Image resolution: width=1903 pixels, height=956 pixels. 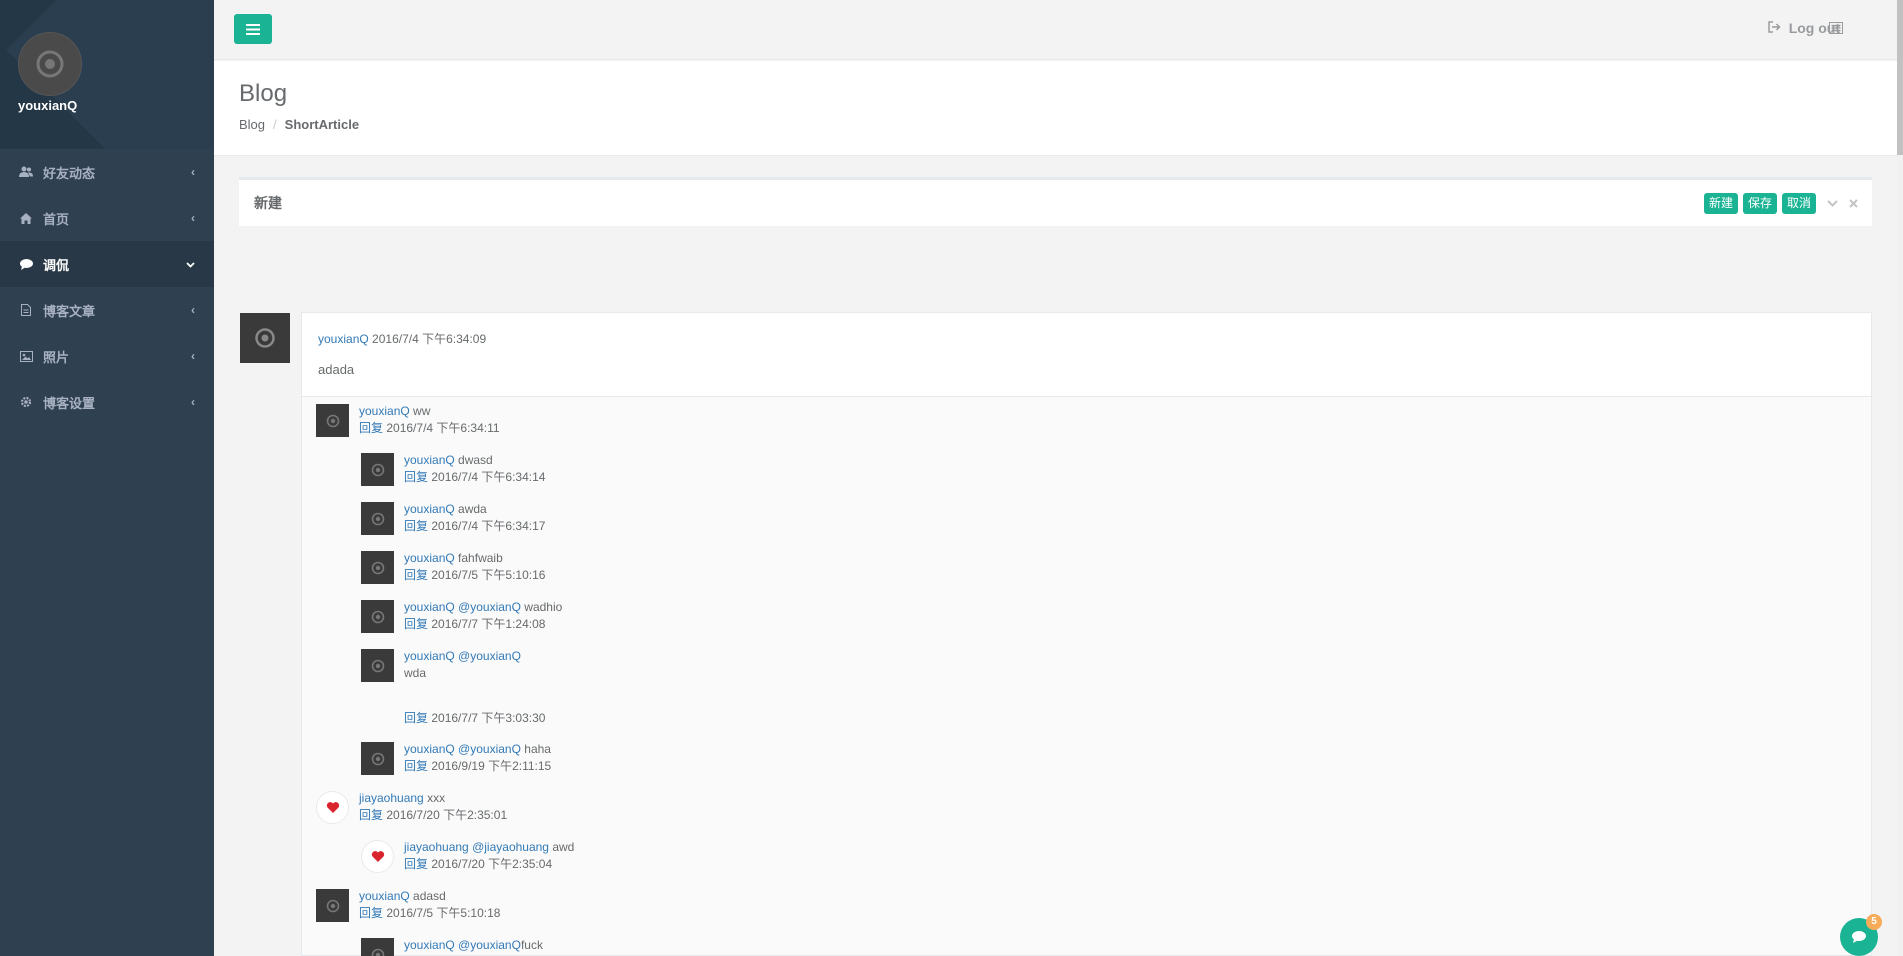 What do you see at coordinates (436, 798) in the screenshot?
I see `comment-text: xxx` at bounding box center [436, 798].